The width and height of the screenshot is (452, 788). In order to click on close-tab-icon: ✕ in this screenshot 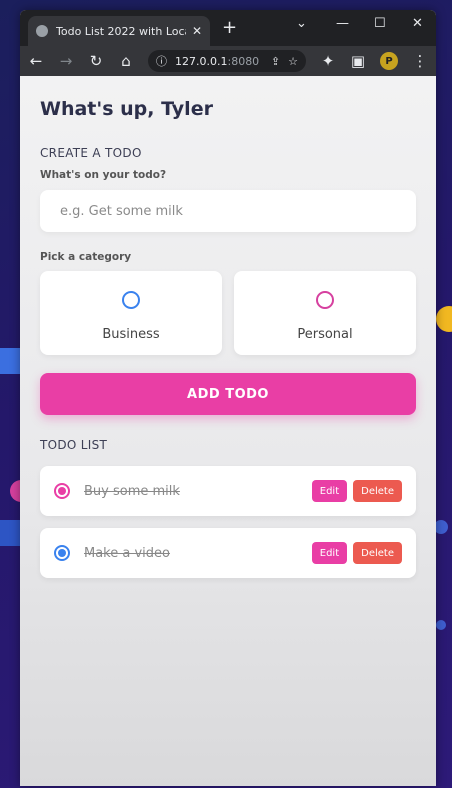, I will do `click(197, 31)`.